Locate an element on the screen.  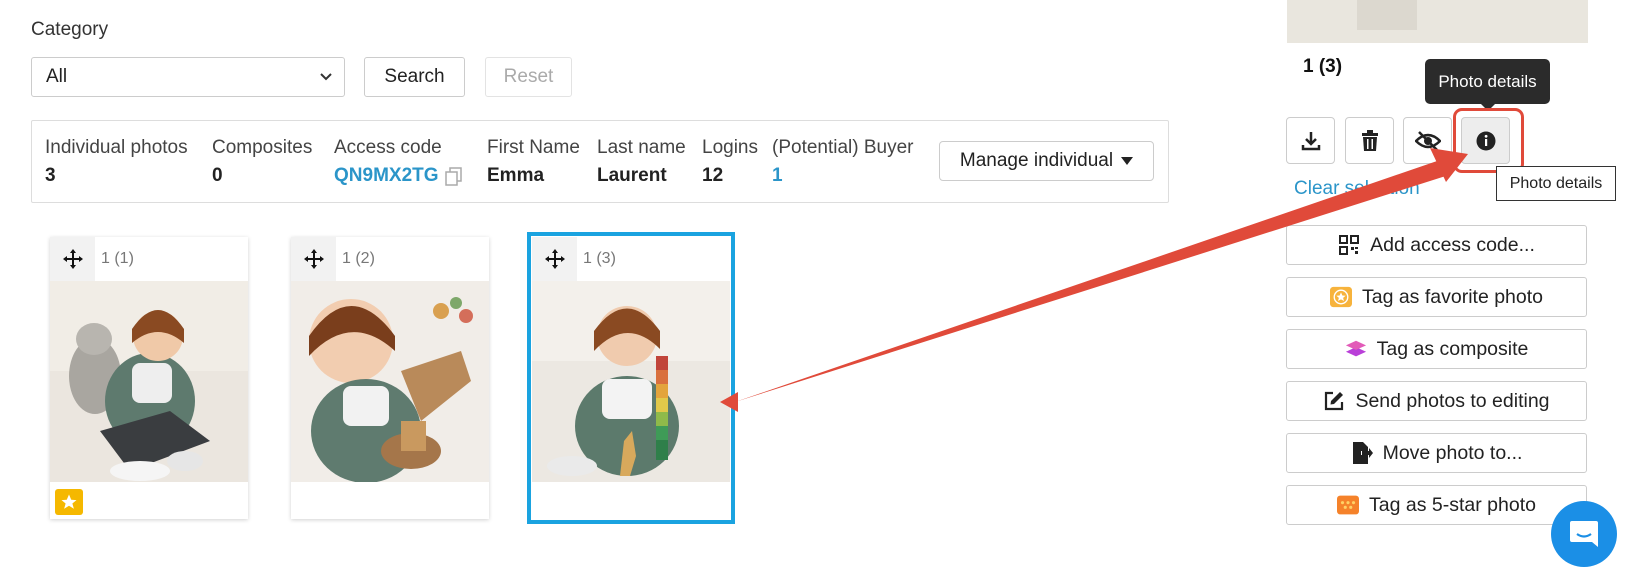
access-code-stat: Access code QN9MX2TG is located at coordinates (399, 162).